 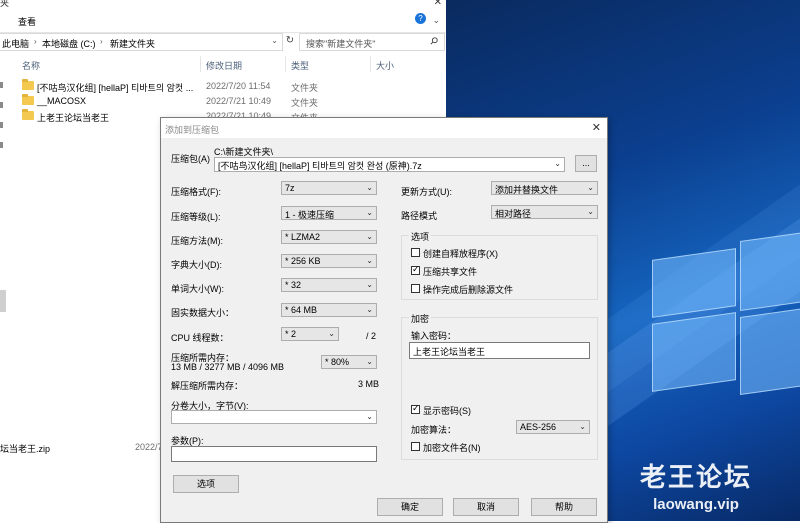 What do you see at coordinates (553, 427) in the screenshot?
I see `enc-method-select: AES-256 ⌄` at bounding box center [553, 427].